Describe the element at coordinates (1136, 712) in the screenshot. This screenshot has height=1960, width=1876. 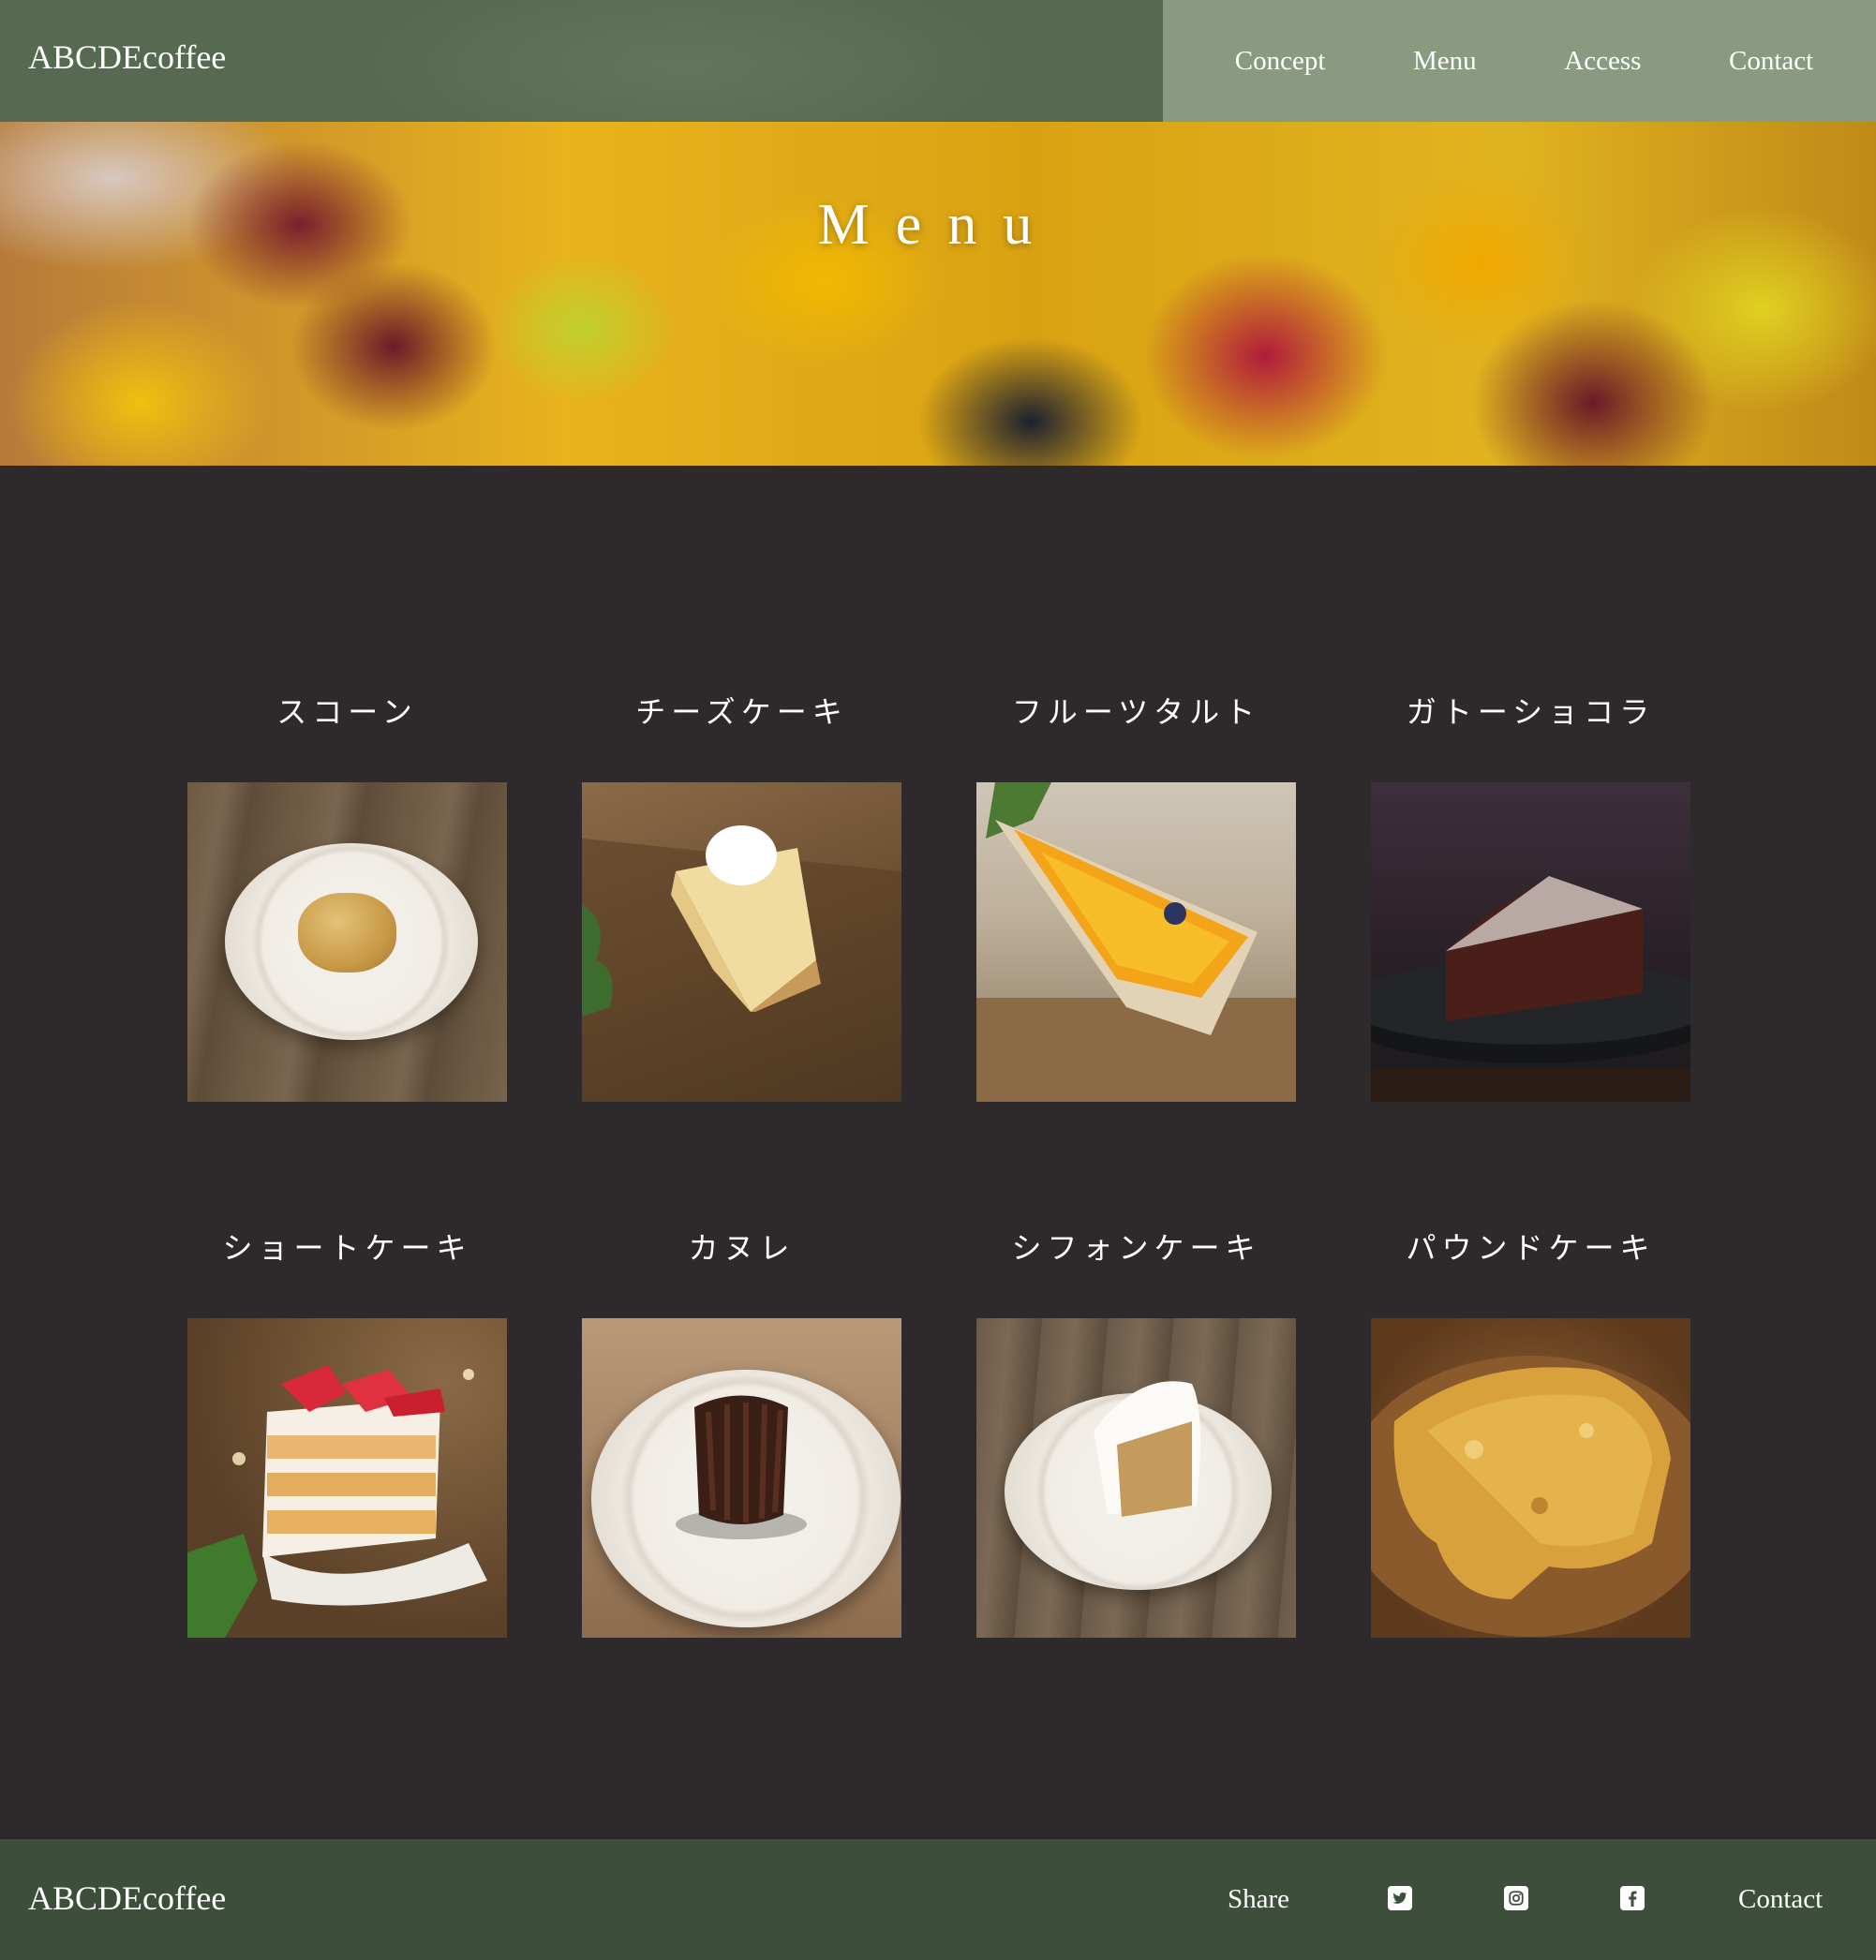
I see `menu-item-name: フルーツタルト` at that location.